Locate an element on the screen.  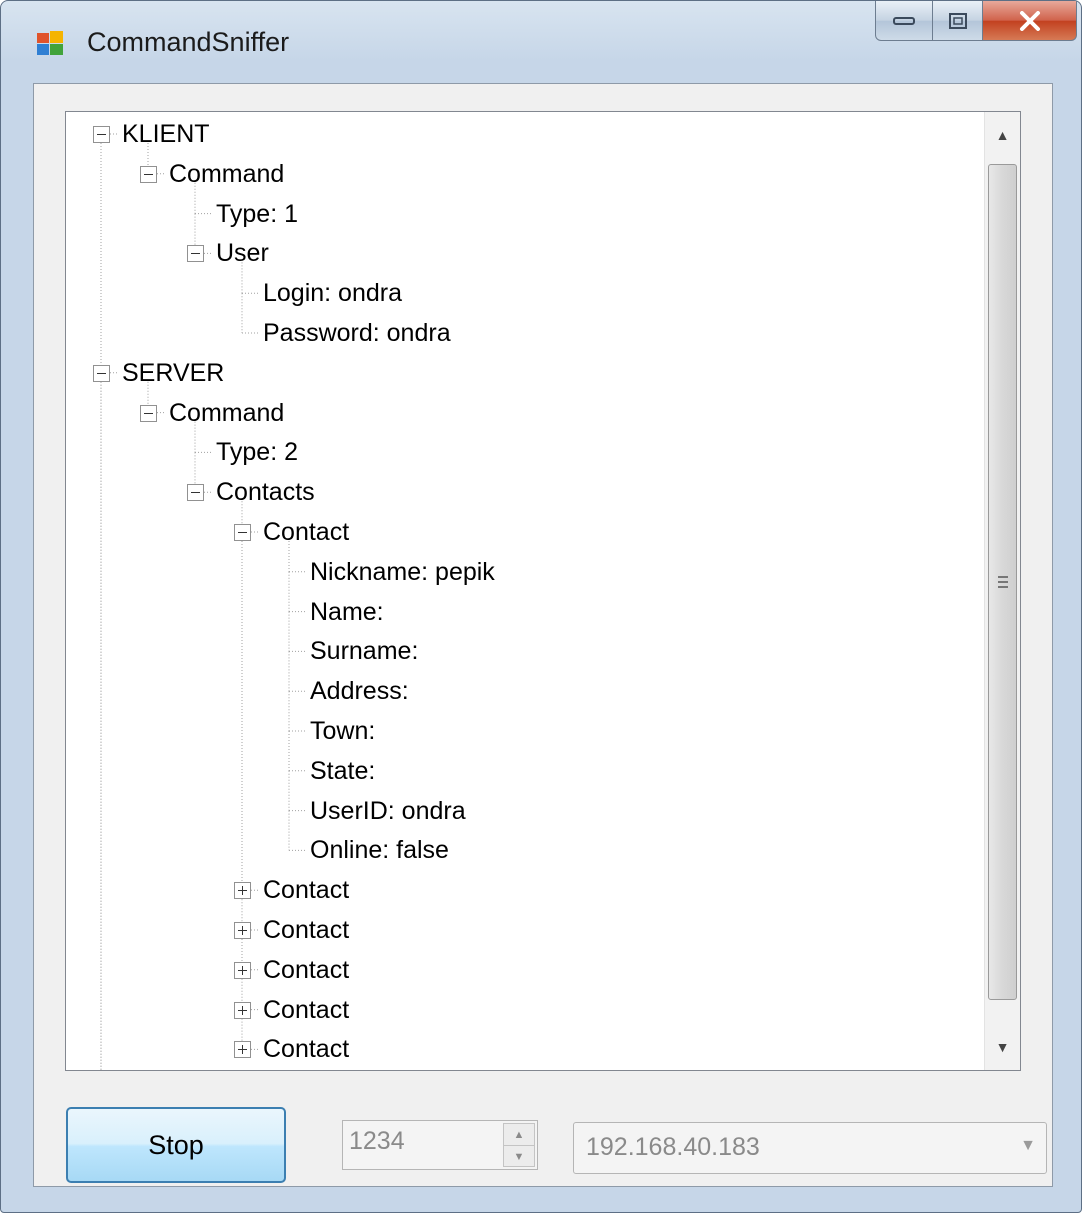
tree-node-label: Surname: is located at coordinates (364, 651).